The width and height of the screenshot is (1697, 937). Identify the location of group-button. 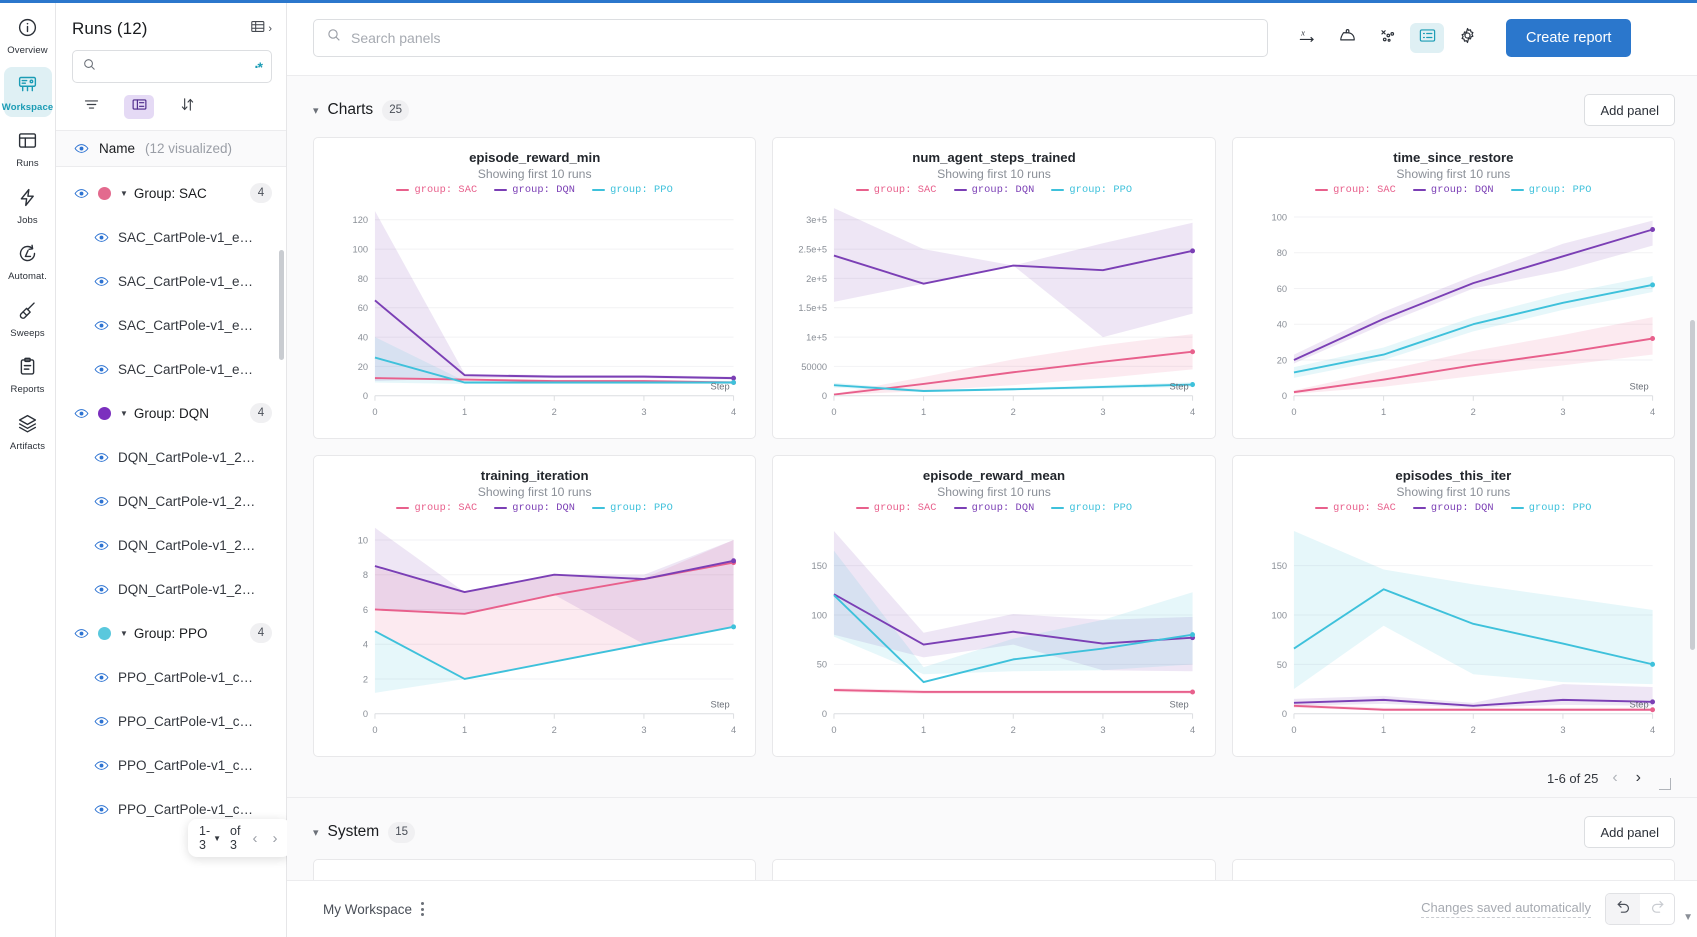
(139, 107).